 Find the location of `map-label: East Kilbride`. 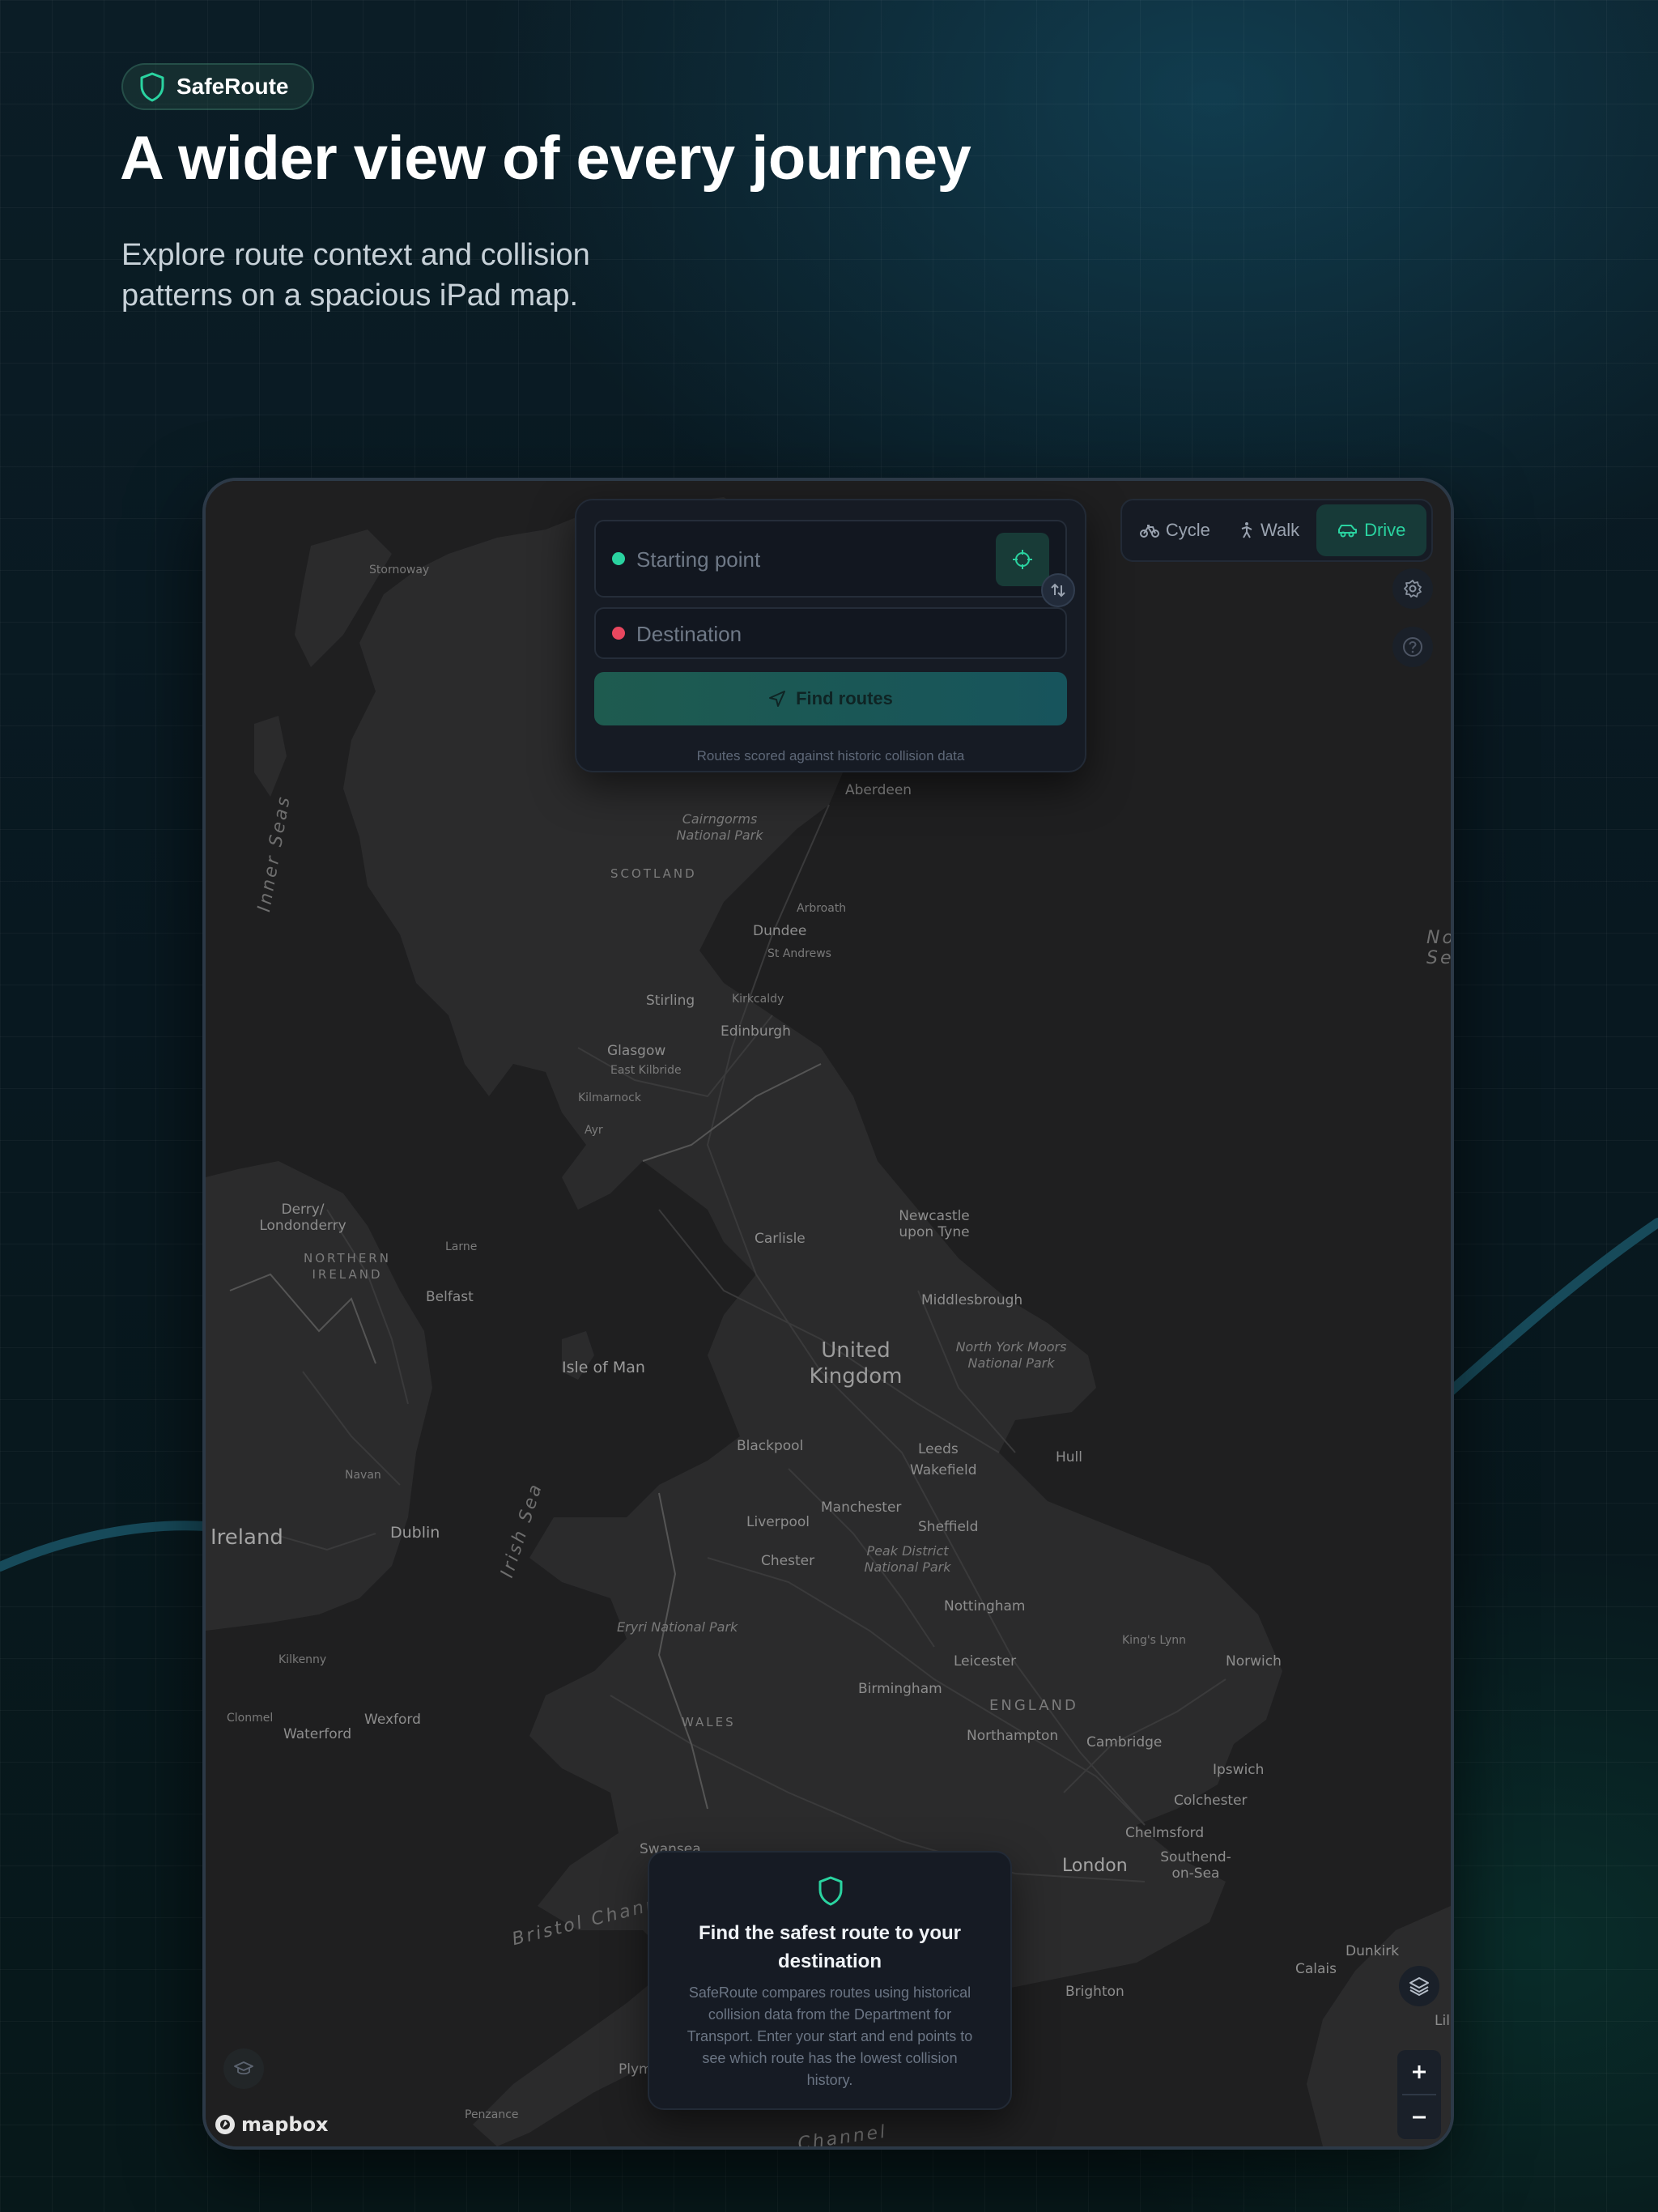

map-label: East Kilbride is located at coordinates (646, 1070).